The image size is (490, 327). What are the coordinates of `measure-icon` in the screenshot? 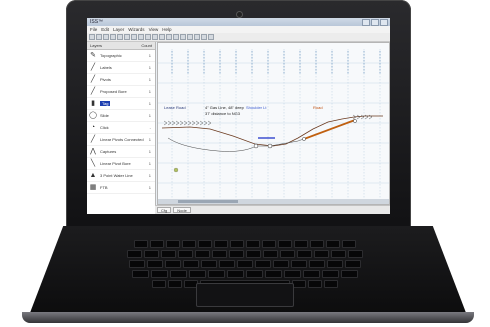 It's located at (183, 37).